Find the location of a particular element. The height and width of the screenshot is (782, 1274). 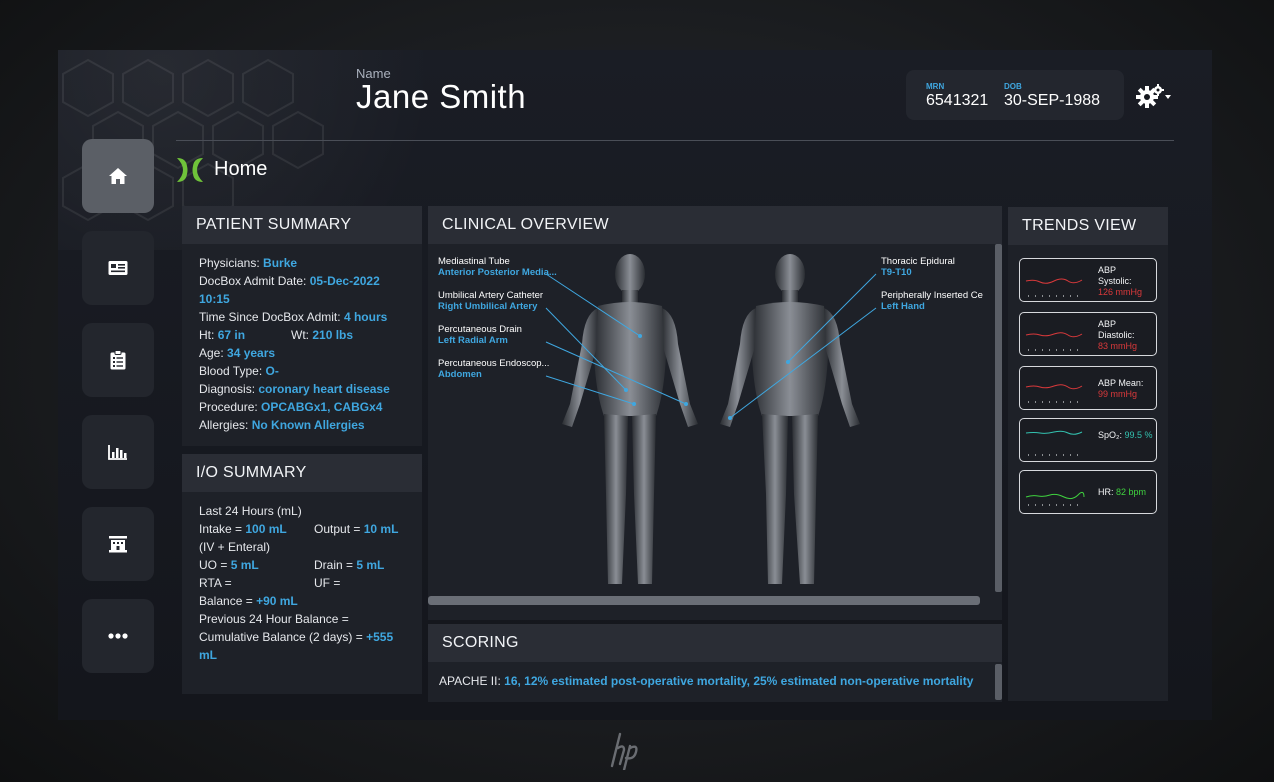

io-summary-title: I/O SUMMARY is located at coordinates (302, 473).